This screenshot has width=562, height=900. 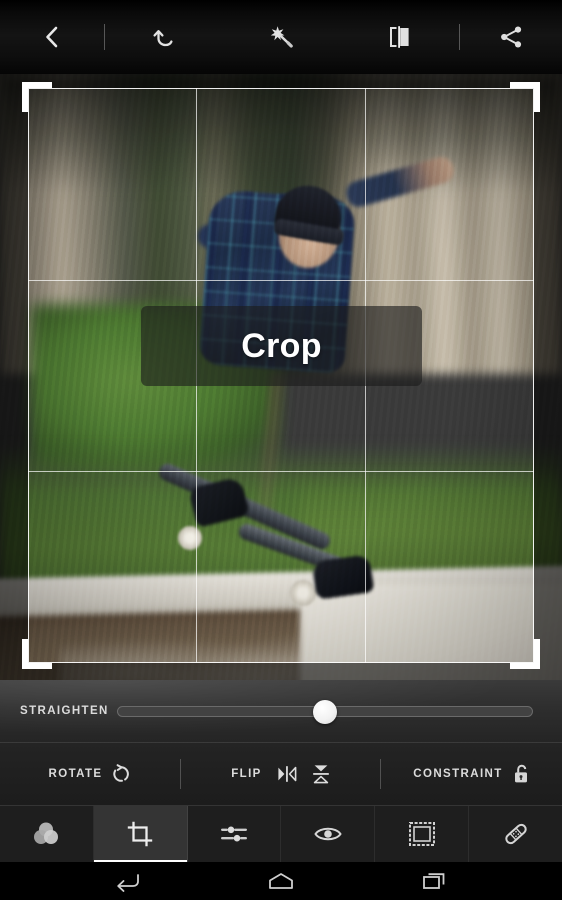 I want to click on back-button, so click(x=52, y=37).